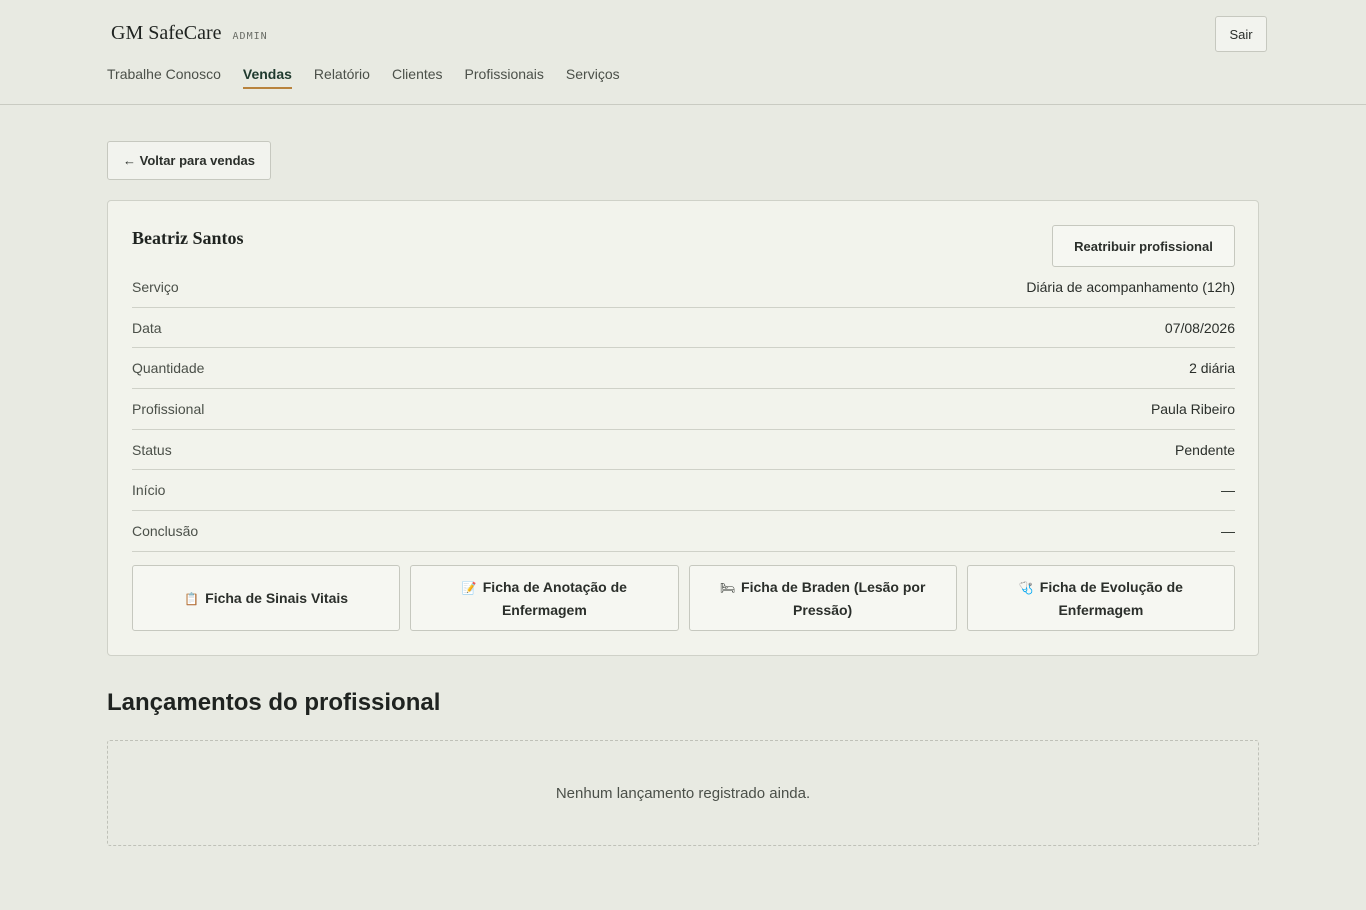 Image resolution: width=1366 pixels, height=910 pixels. I want to click on detail-row-data: Data 07/08/2026, so click(683, 328).